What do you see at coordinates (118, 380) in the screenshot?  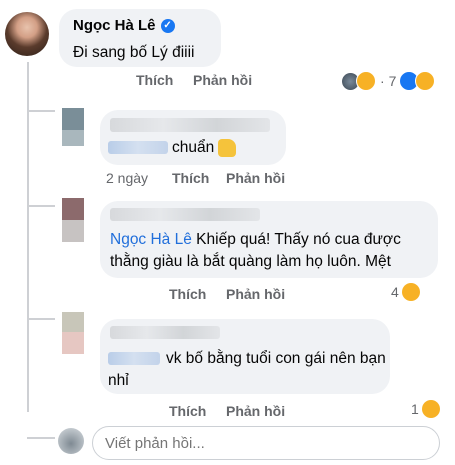 I see `reply-text-continued: nhỉ` at bounding box center [118, 380].